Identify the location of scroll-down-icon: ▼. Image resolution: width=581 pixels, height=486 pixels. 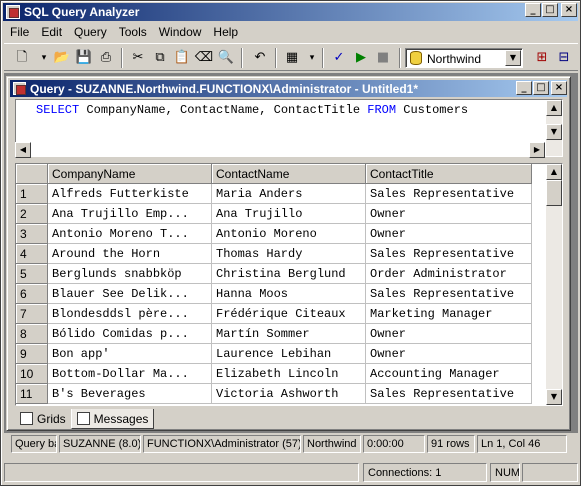
(554, 132).